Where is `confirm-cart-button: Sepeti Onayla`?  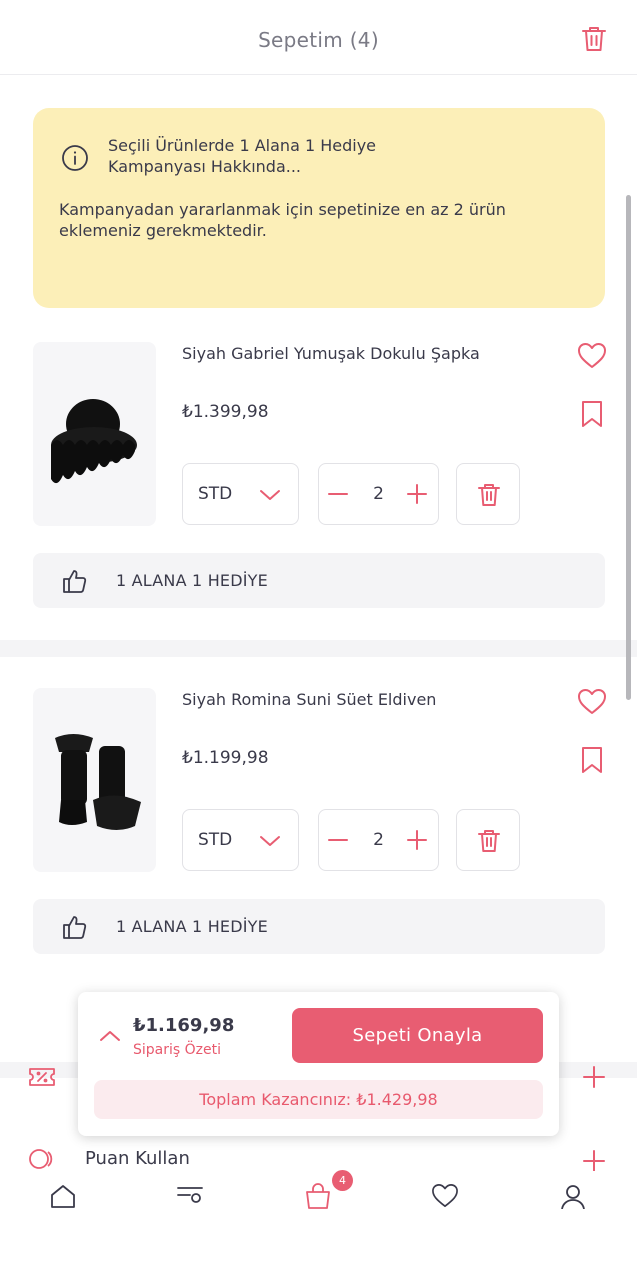 confirm-cart-button: Sepeti Onayla is located at coordinates (417, 1035).